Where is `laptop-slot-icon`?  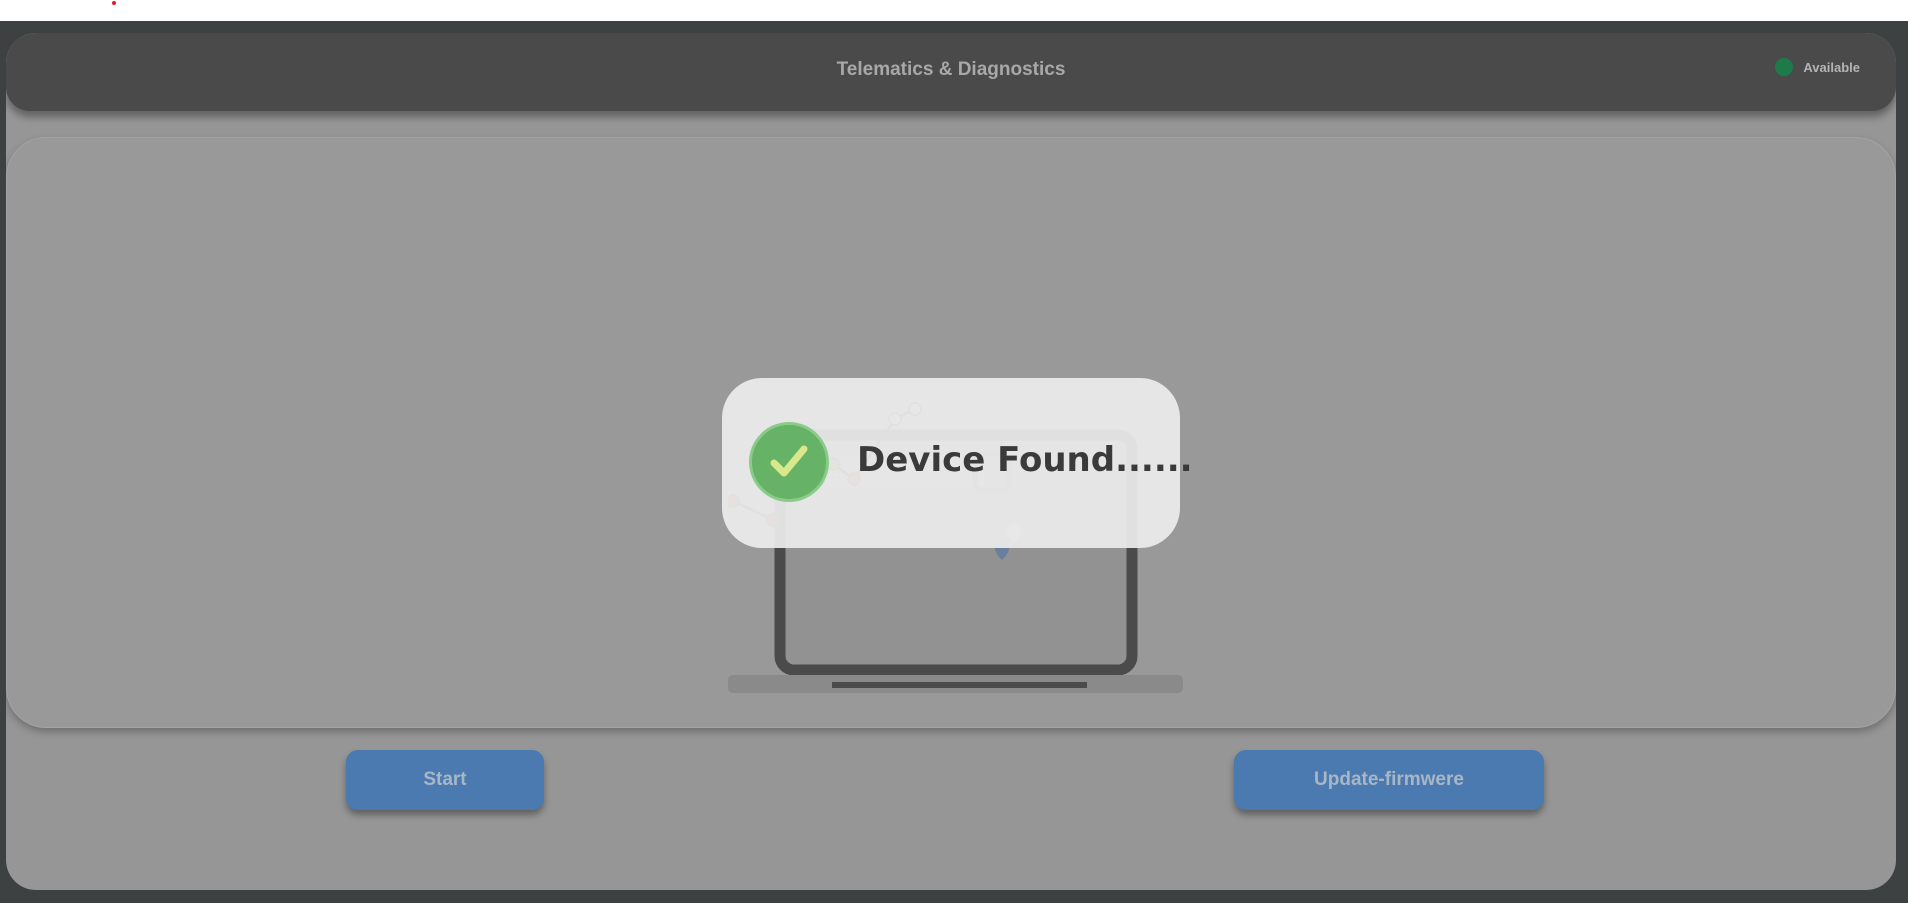 laptop-slot-icon is located at coordinates (959, 685).